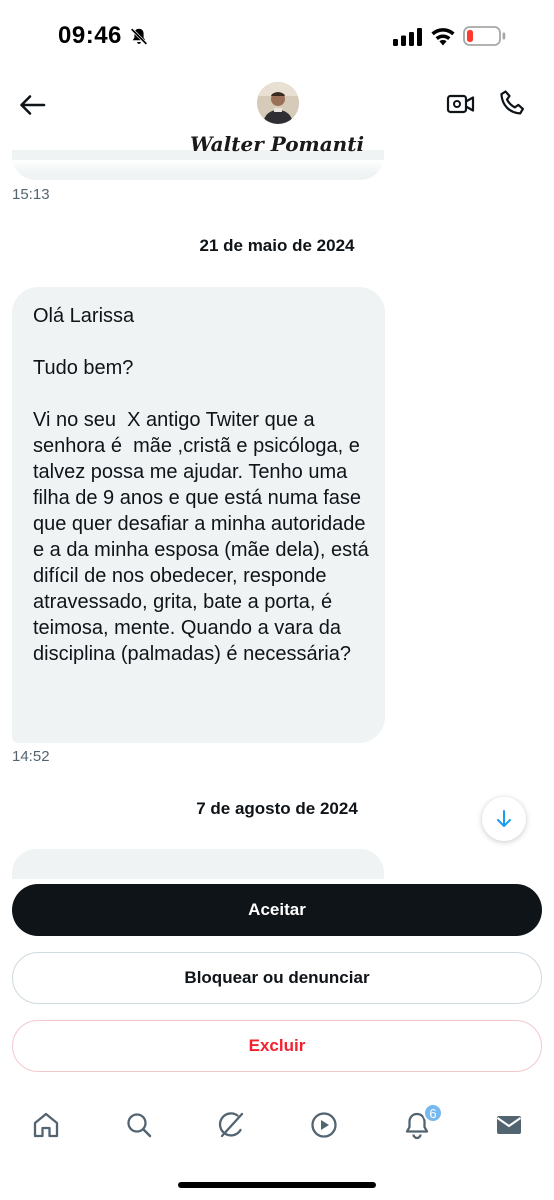 The width and height of the screenshot is (554, 1200). I want to click on accept-button: Aceitar, so click(277, 910).